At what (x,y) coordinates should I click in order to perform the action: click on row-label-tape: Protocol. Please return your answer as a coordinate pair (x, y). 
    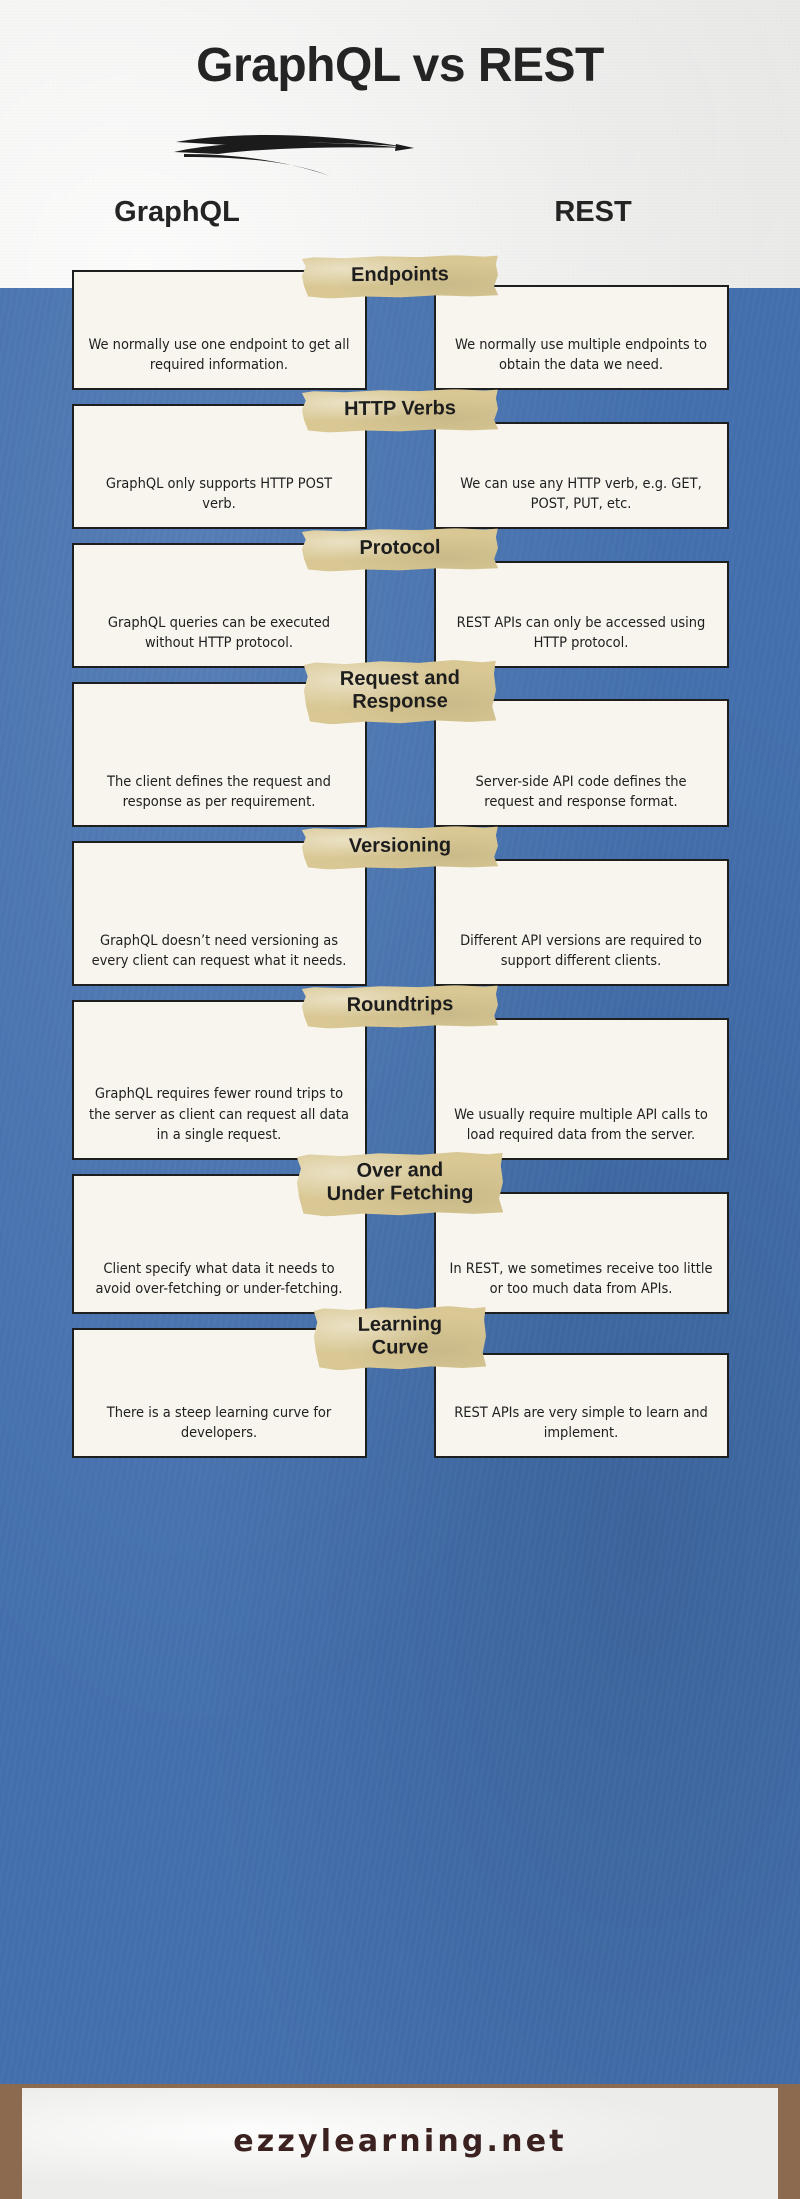
    Looking at the image, I should click on (400, 550).